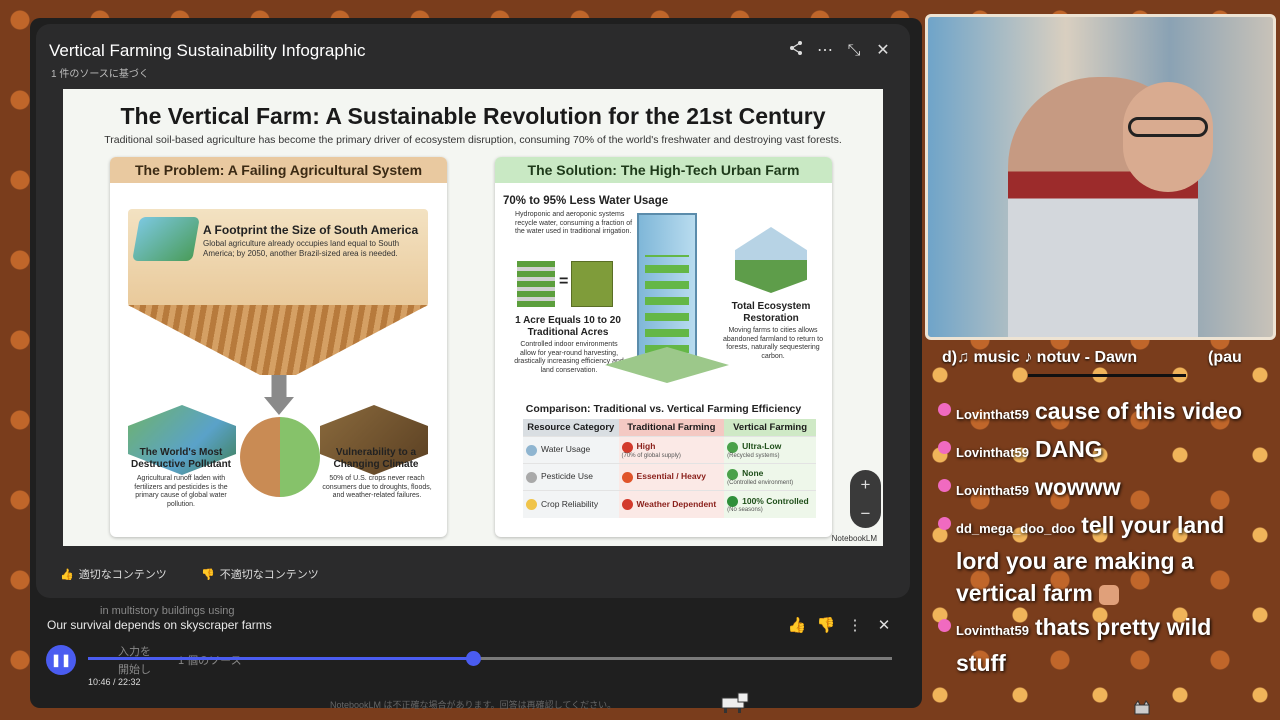 The image size is (1280, 720). Describe the element at coordinates (753, 455) in the screenshot. I see `row-vertical-note: (Recycled systems)` at that location.